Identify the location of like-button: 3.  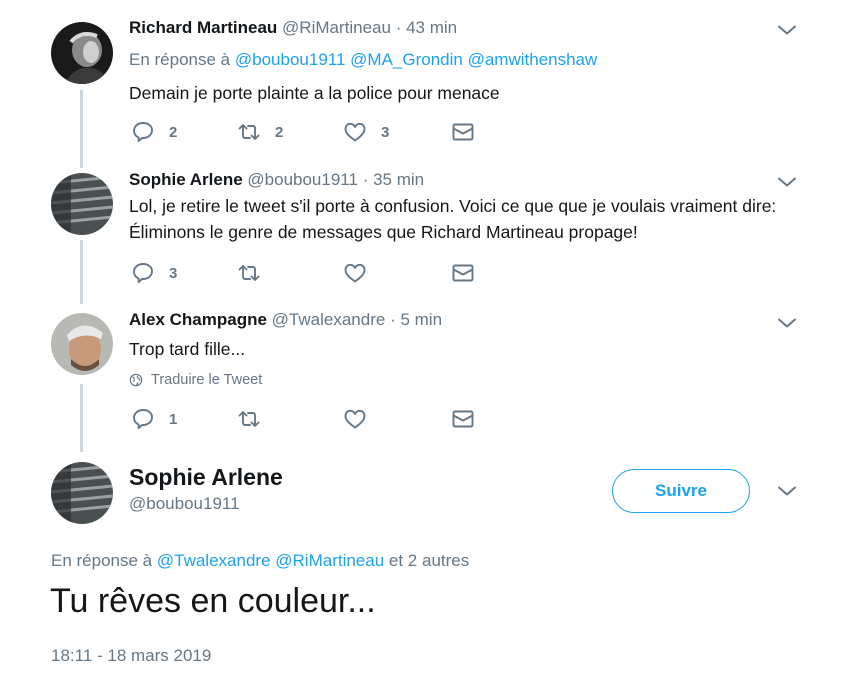
(366, 132).